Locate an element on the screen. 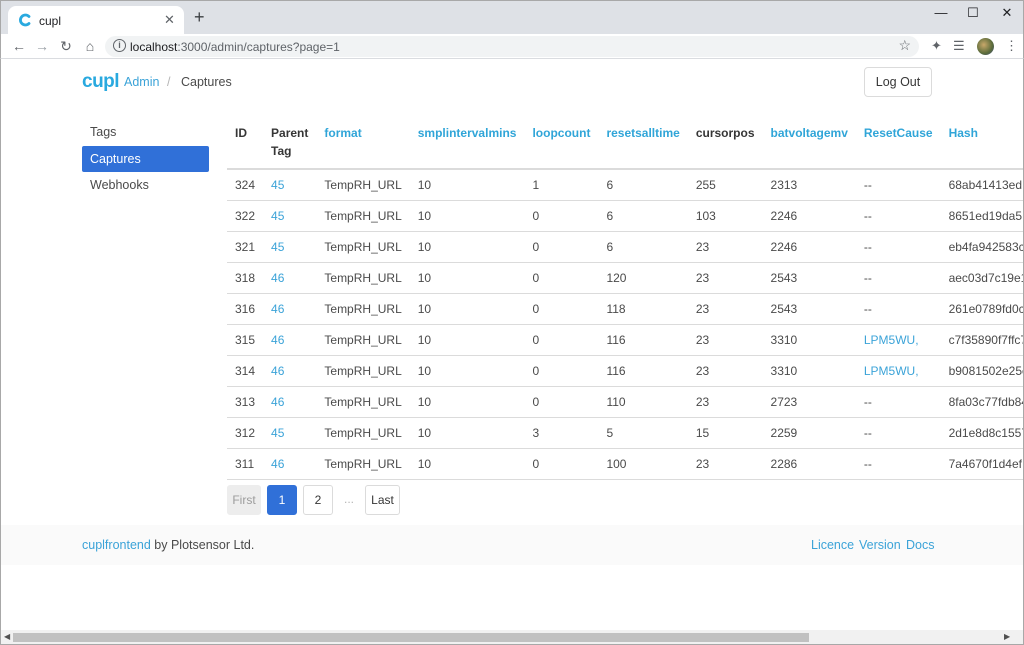  table-cell: 110 is located at coordinates (643, 402).